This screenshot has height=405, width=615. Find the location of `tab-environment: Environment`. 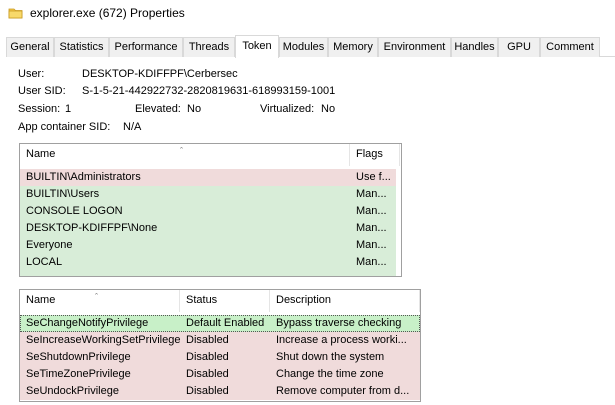

tab-environment: Environment is located at coordinates (414, 47).